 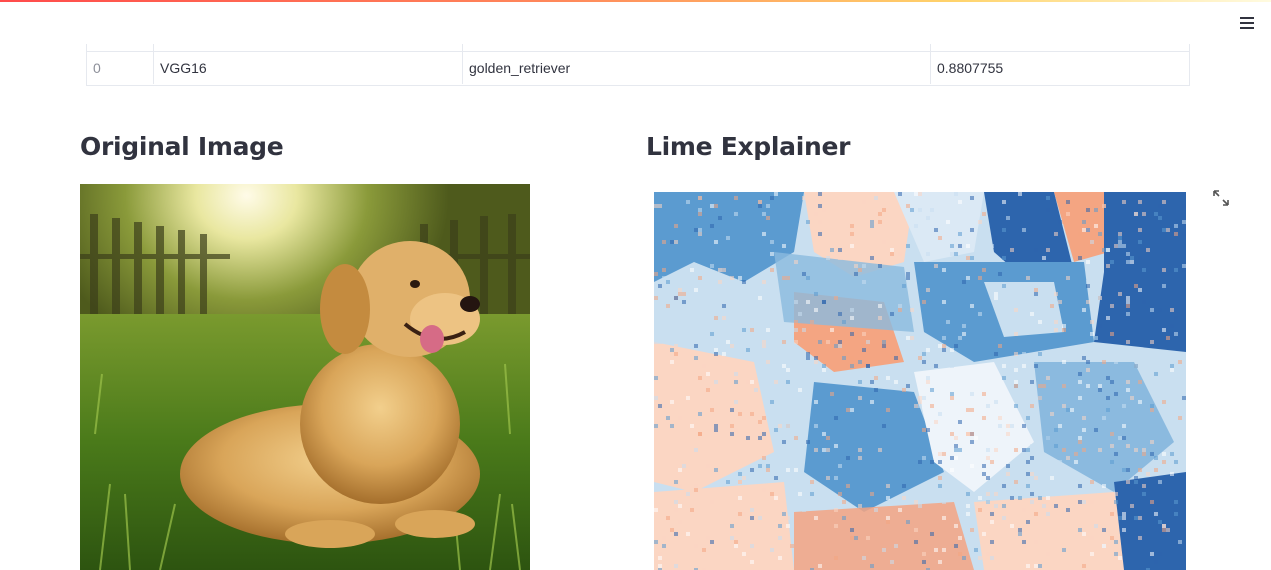 I want to click on model-cell: VGG16, so click(x=308, y=68).